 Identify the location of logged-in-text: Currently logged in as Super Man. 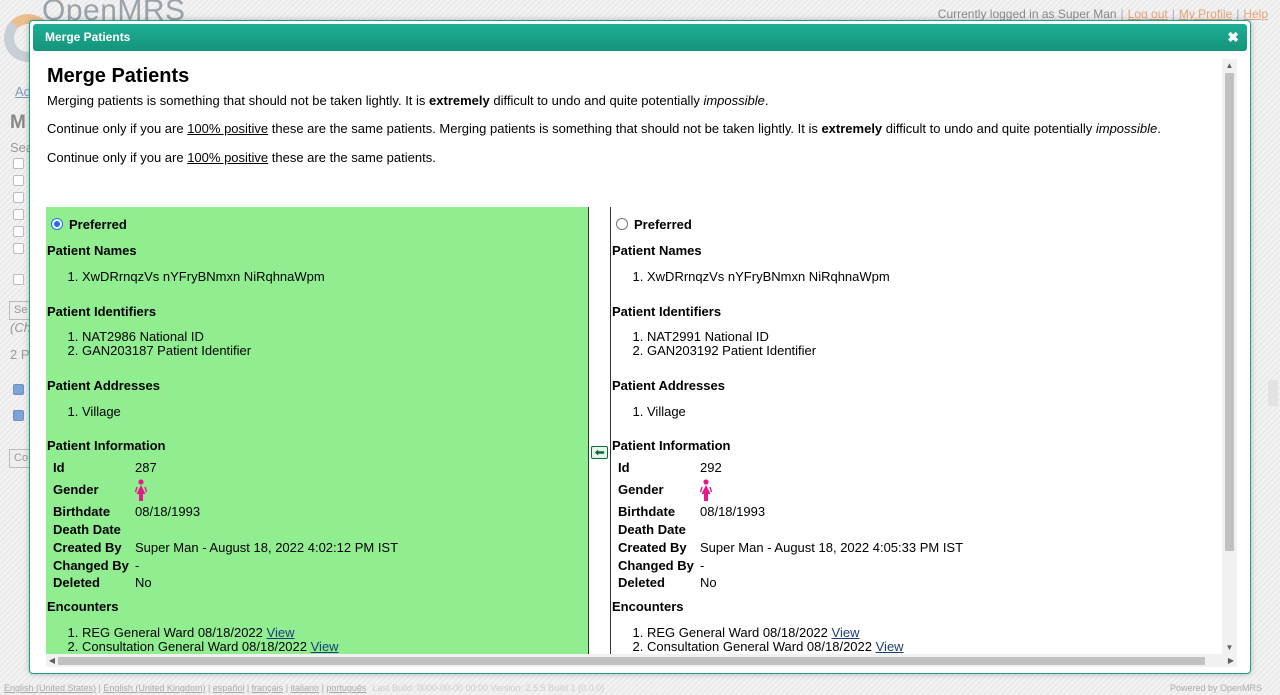
(1027, 14).